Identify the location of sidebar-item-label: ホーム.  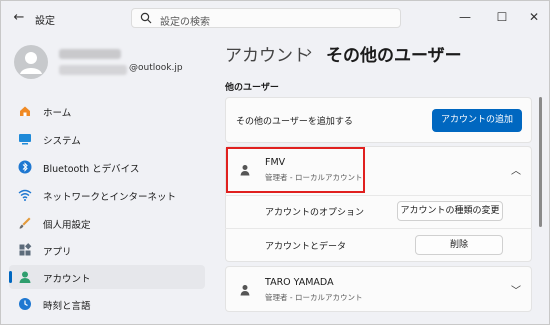
(57, 113).